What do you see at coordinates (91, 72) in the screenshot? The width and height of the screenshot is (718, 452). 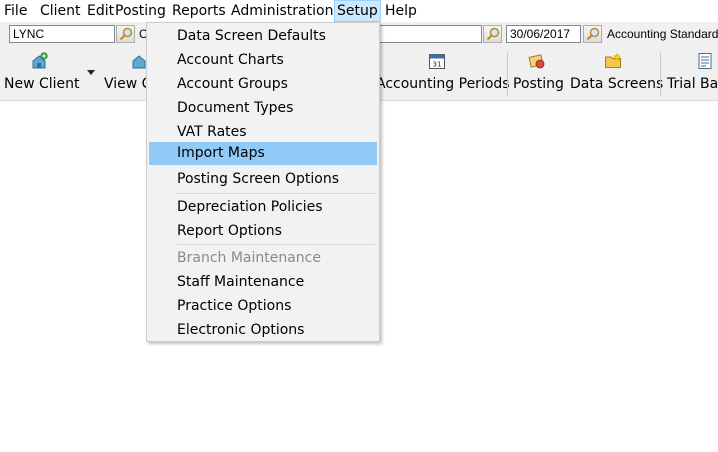 I see `chevron-down-icon` at bounding box center [91, 72].